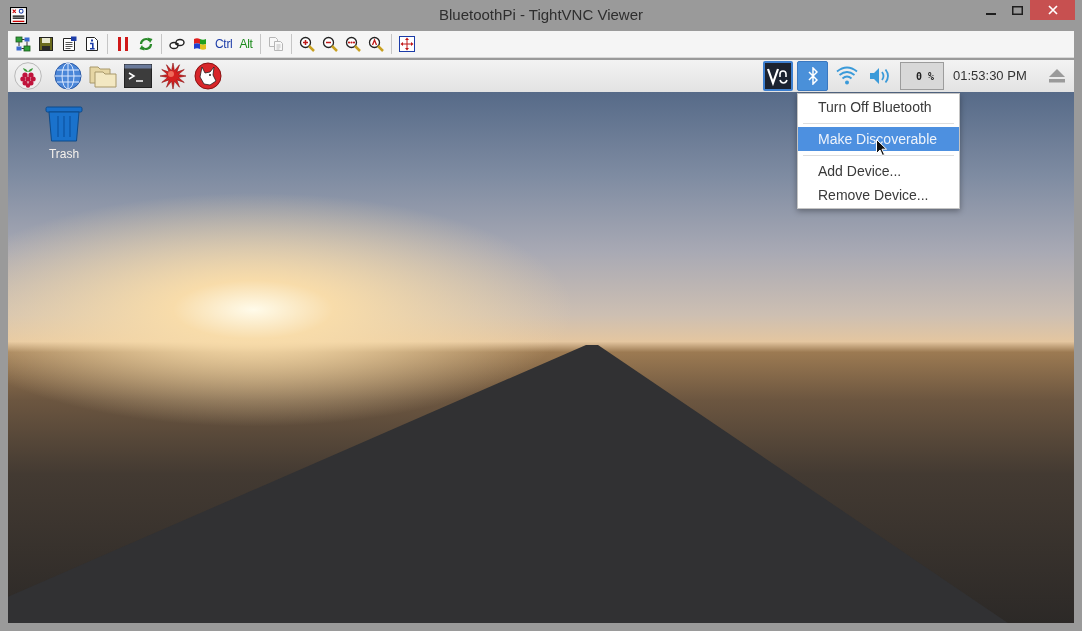  What do you see at coordinates (224, 44) in the screenshot?
I see `key-button: Ctrl` at bounding box center [224, 44].